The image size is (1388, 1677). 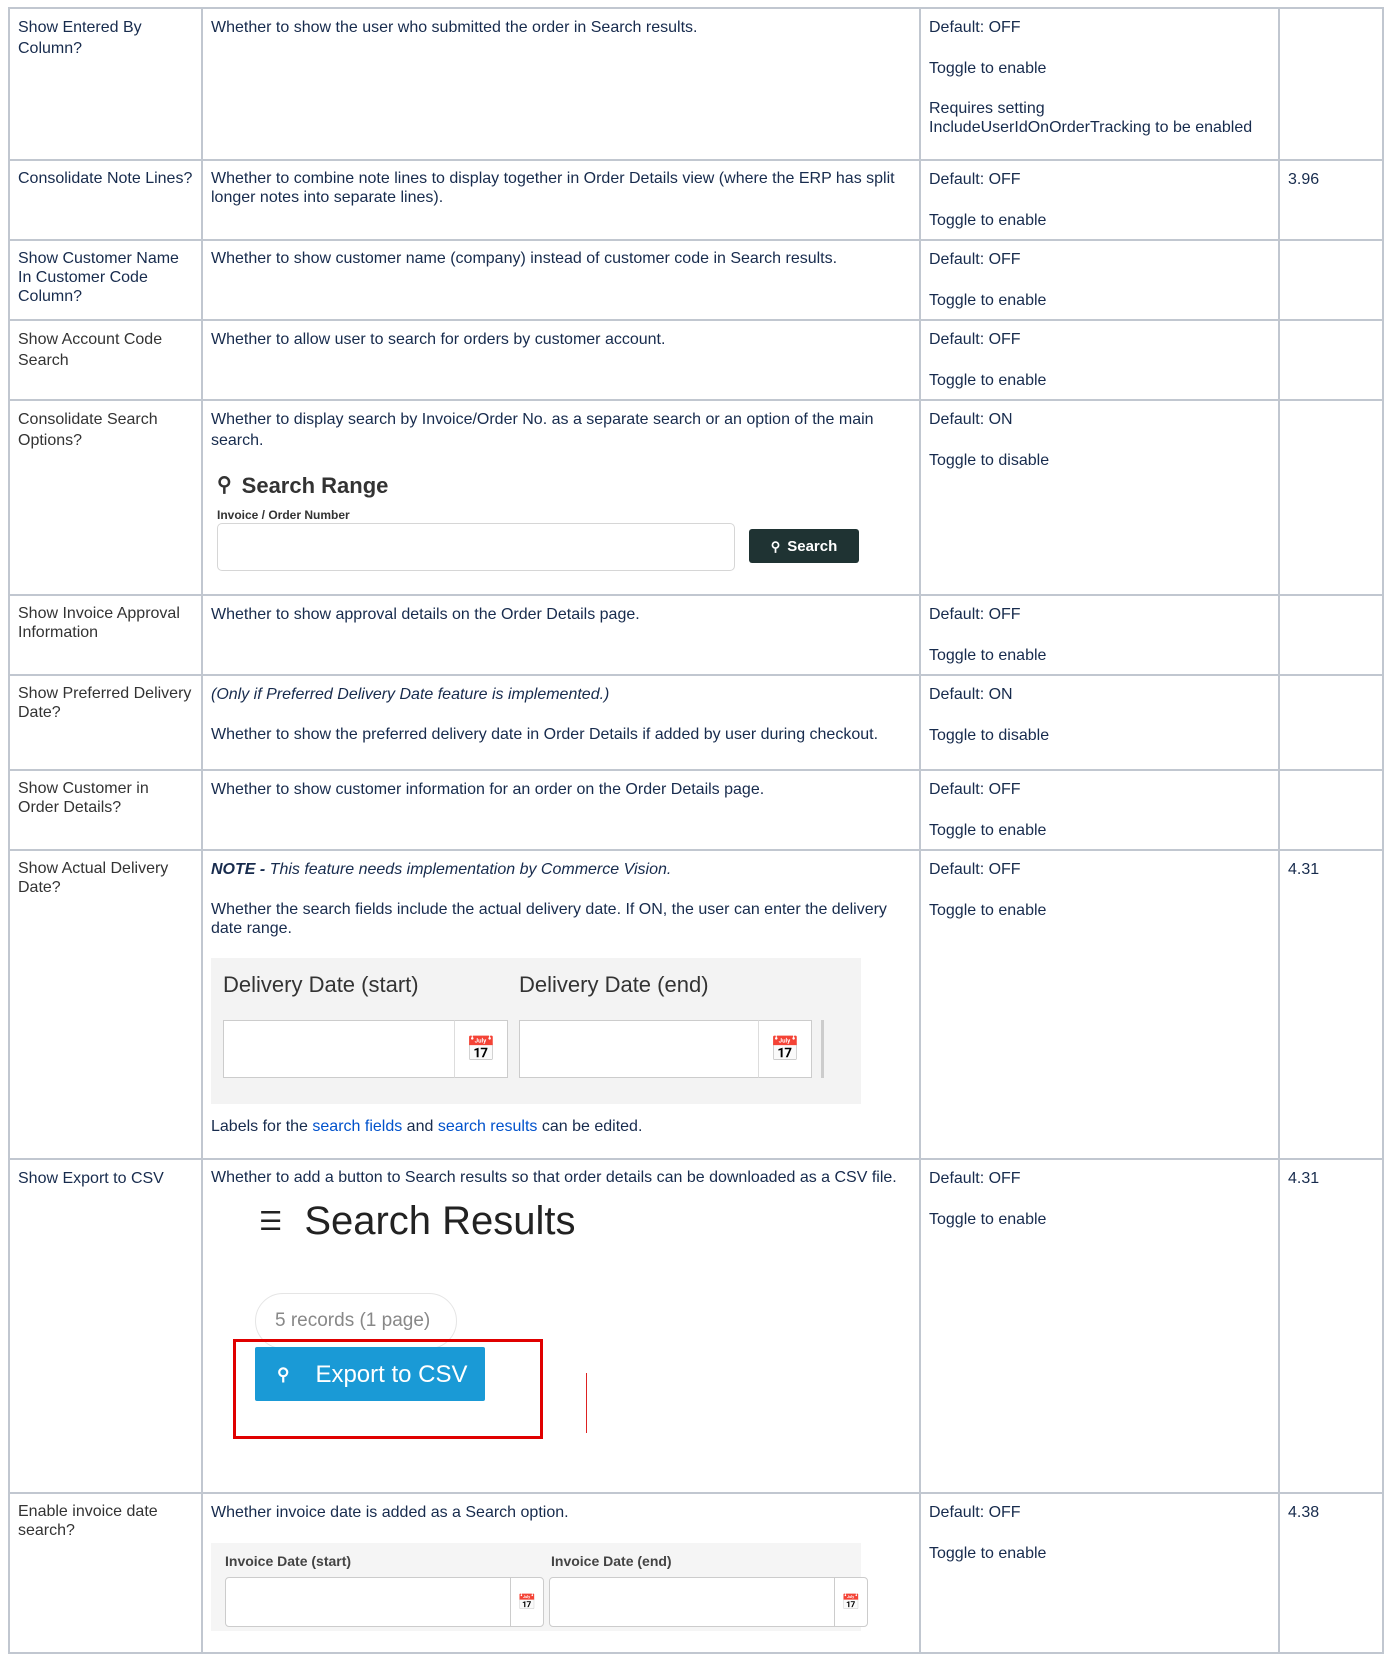 I want to click on labels-text: can be edited., so click(x=590, y=1126).